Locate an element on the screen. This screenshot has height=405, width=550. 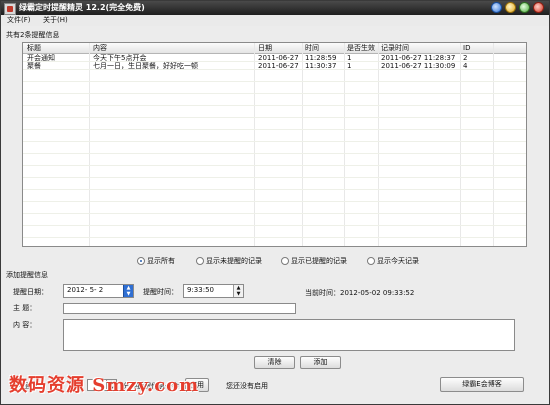
filter-show-today: 显示今天记录 is located at coordinates (393, 261).